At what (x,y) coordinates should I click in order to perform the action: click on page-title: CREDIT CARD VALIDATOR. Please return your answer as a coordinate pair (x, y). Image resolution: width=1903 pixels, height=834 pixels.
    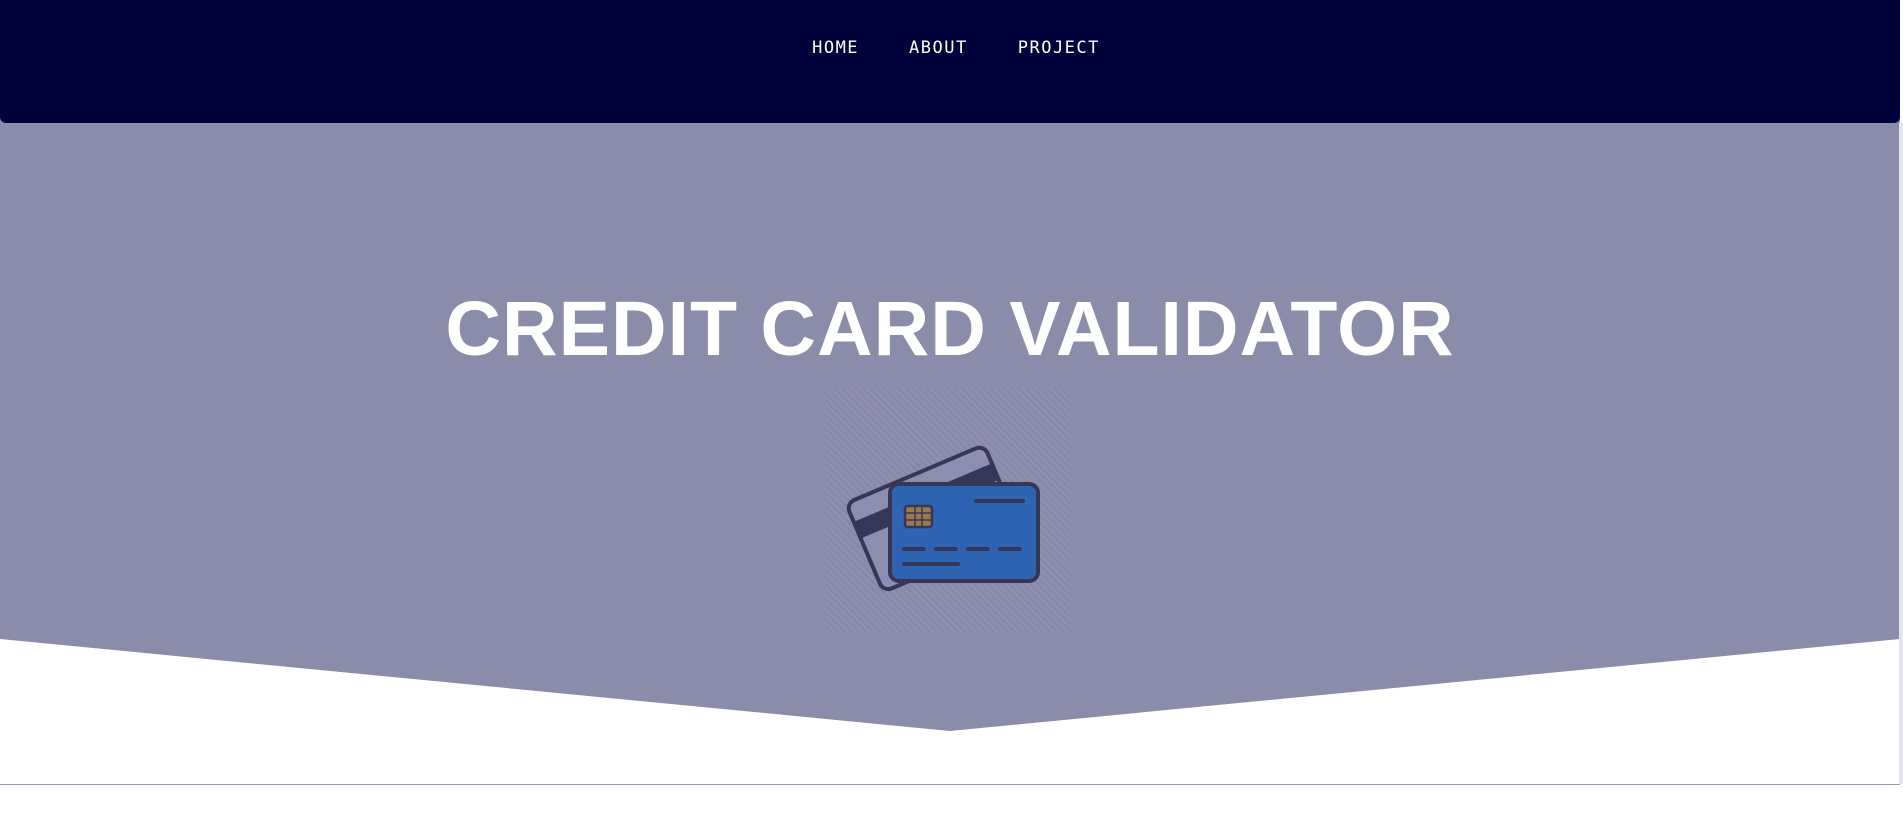
    Looking at the image, I should click on (950, 329).